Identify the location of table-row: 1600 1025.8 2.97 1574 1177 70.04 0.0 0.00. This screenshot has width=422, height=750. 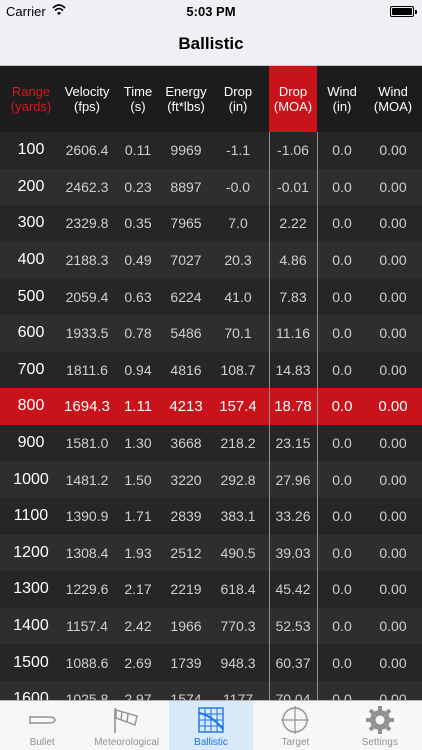
(211, 690).